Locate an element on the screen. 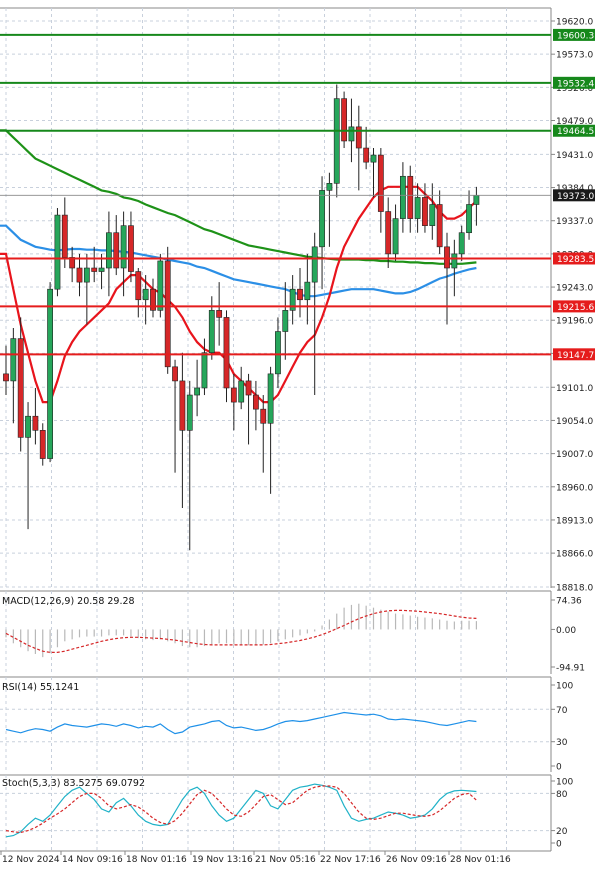 This screenshot has width=600, height=874. rsi-axis-tick-label: 0 is located at coordinates (559, 768).